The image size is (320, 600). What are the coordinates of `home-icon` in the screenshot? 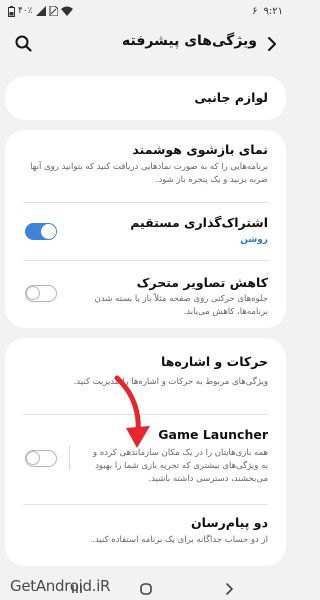 It's located at (146, 589).